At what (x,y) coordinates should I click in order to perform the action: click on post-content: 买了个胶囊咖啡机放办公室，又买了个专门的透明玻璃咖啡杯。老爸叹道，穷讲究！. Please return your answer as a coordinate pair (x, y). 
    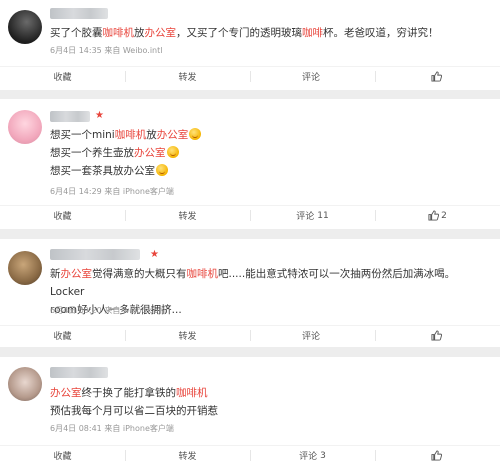
    Looking at the image, I should click on (267, 33).